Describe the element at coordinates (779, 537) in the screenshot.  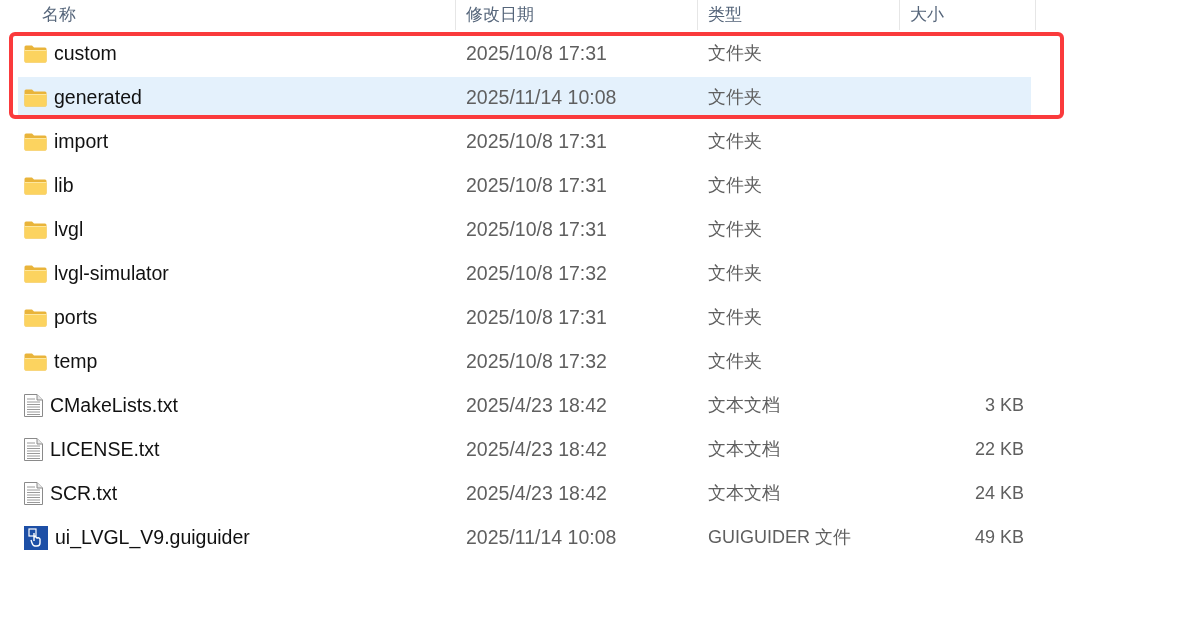
I see `file-type: GUIGUIDER 文件` at that location.